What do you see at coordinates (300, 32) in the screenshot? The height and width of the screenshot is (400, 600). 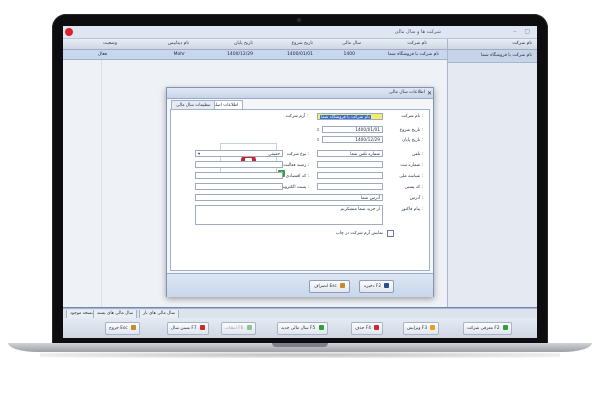 I see `window-titlebar: شرکت ها و سال مالی – ▢` at bounding box center [300, 32].